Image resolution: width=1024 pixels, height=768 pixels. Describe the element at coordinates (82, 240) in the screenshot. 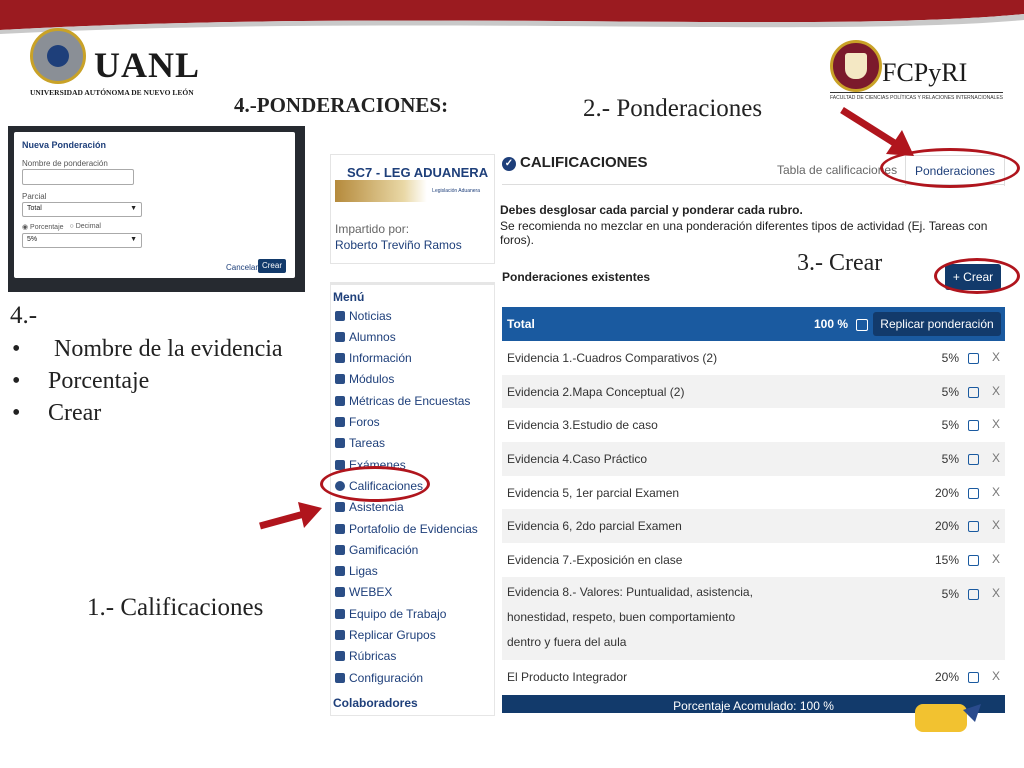

I see `percent-select: 5% ▼` at that location.